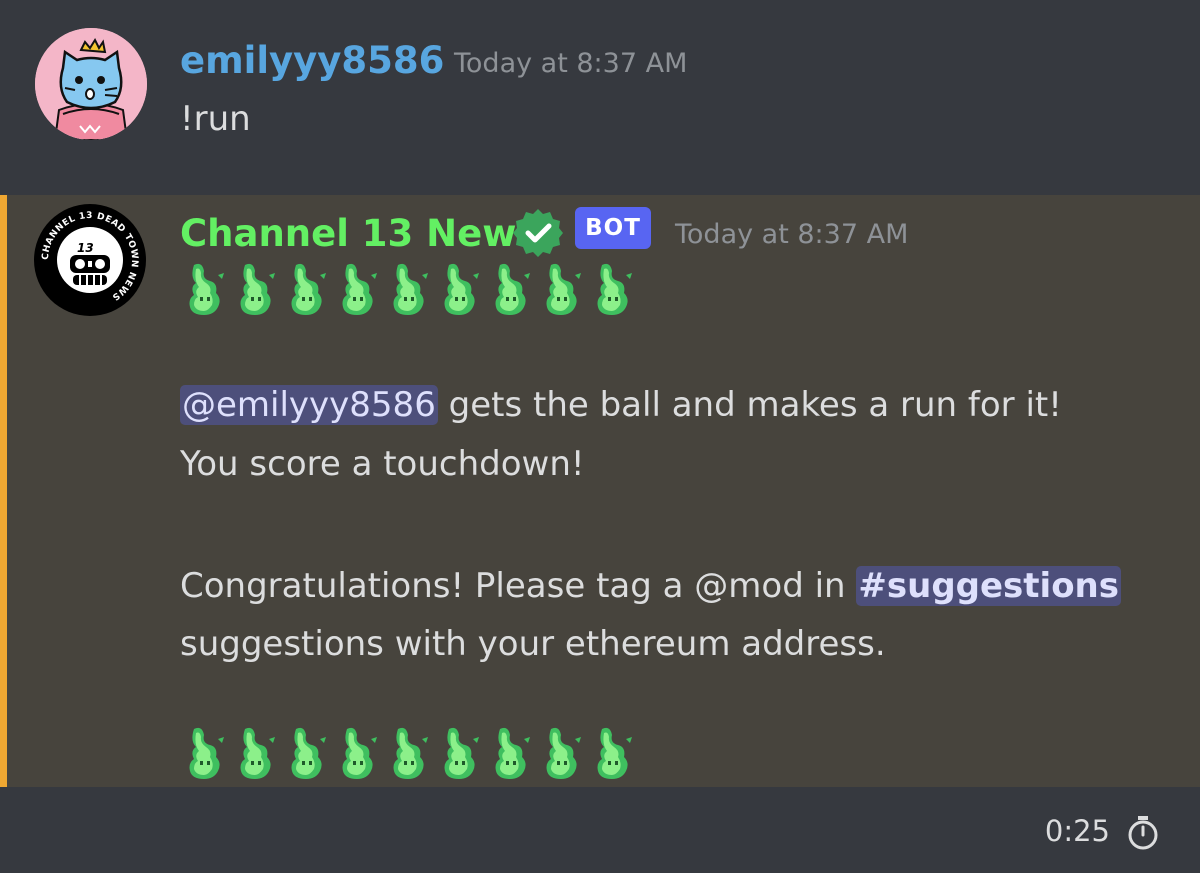  I want to click on bot-badge: BOT, so click(613, 228).